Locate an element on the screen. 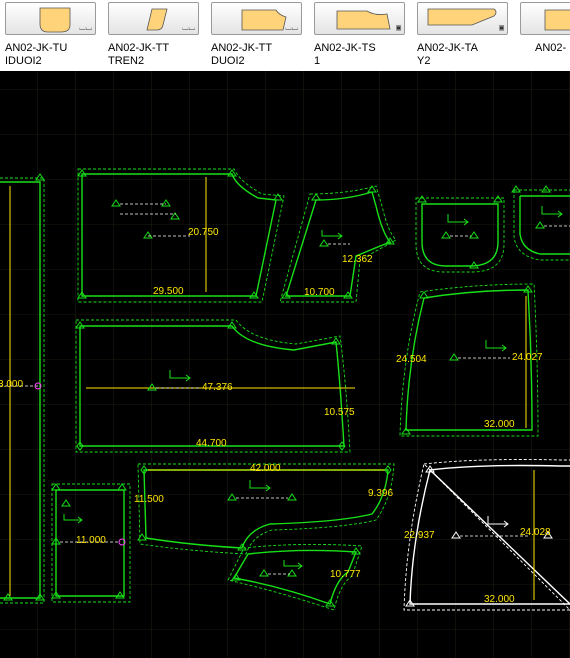  dim-p2-width: 10.700 is located at coordinates (319, 292).